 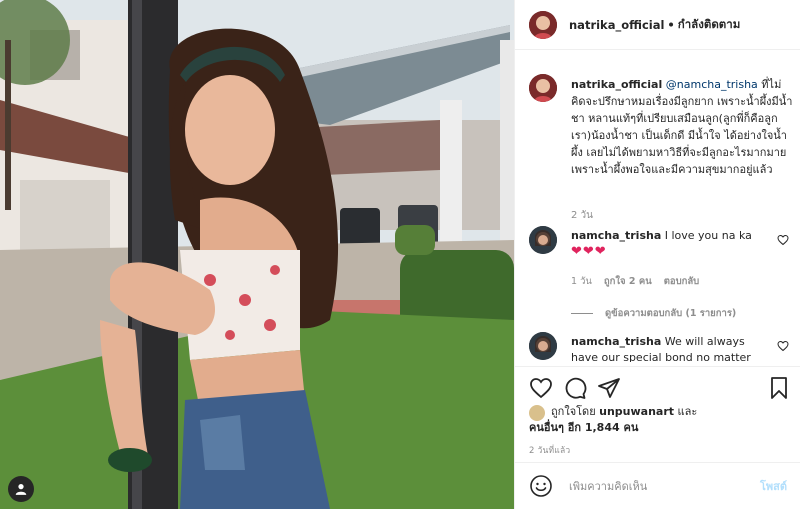 I want to click on others-count: คนอื่นๆ อีก 1,844 คน, so click(x=583, y=427).